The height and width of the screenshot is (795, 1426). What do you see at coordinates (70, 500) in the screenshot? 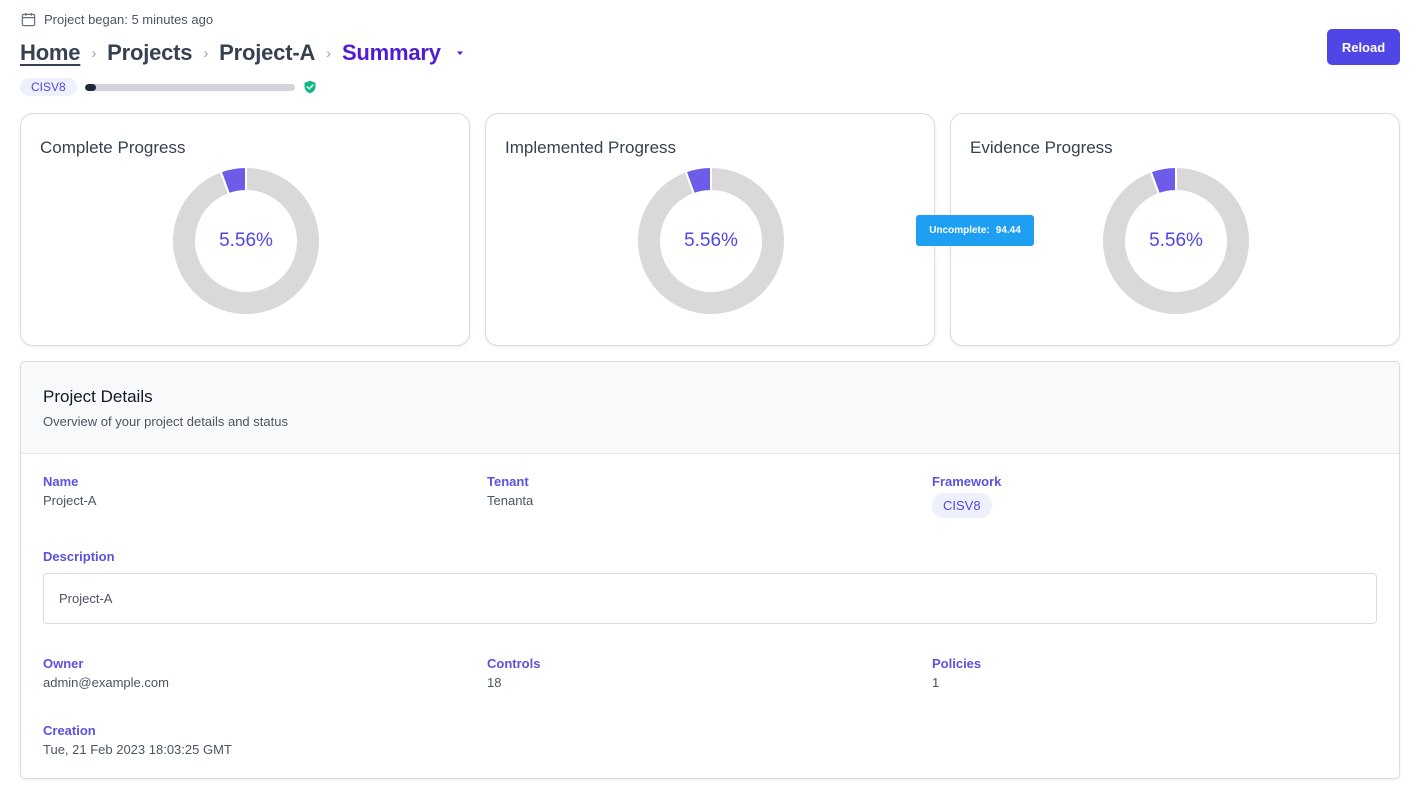
I see `name-value: Project-A` at bounding box center [70, 500].